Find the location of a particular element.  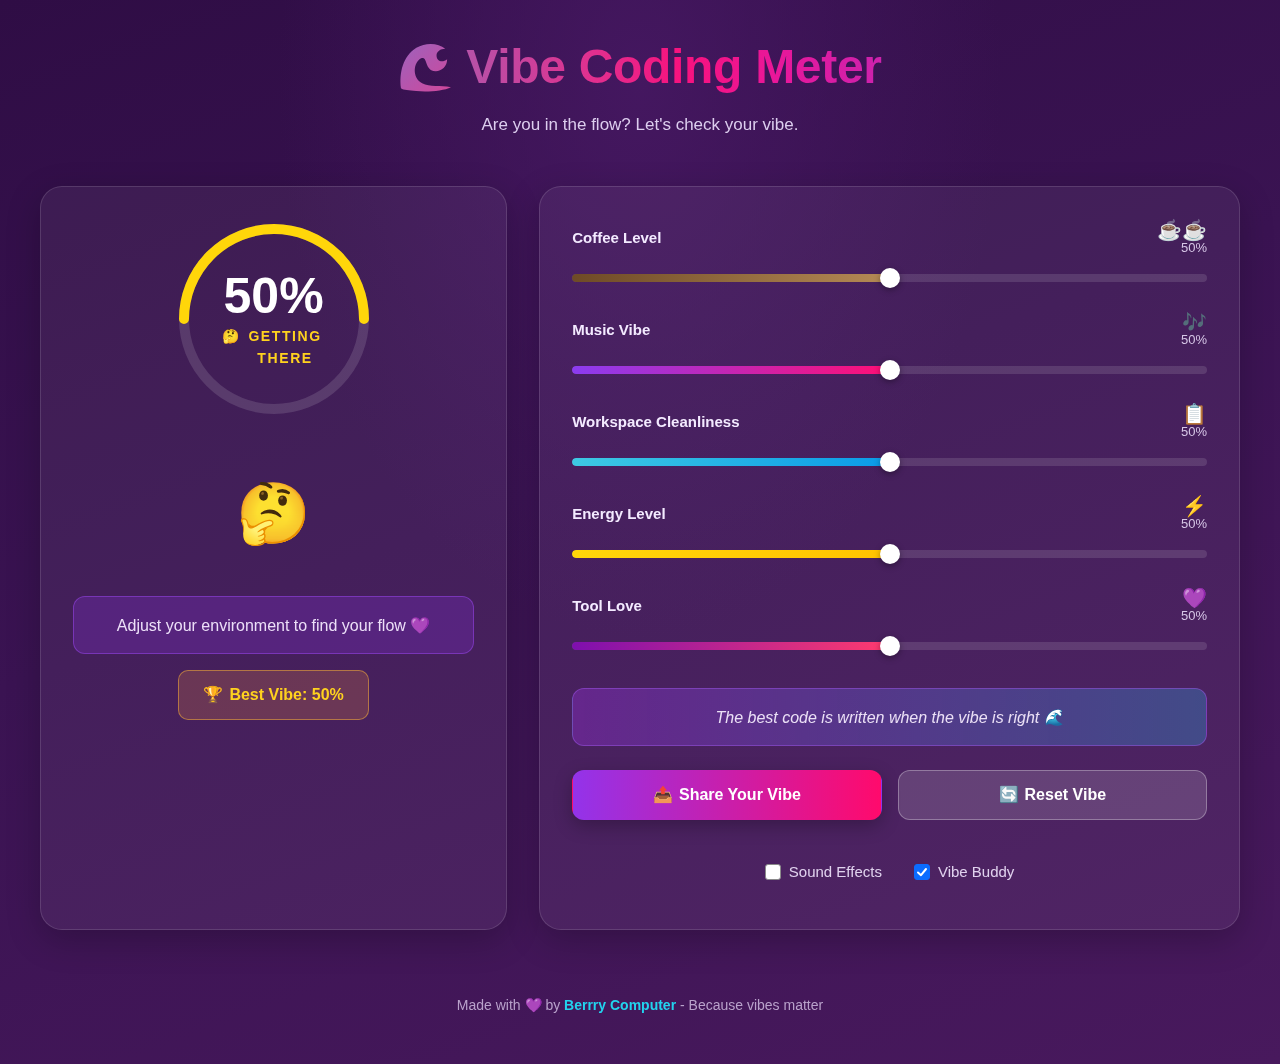

subtitle: Are you in the flow? Let's check your vibe. is located at coordinates (640, 125).